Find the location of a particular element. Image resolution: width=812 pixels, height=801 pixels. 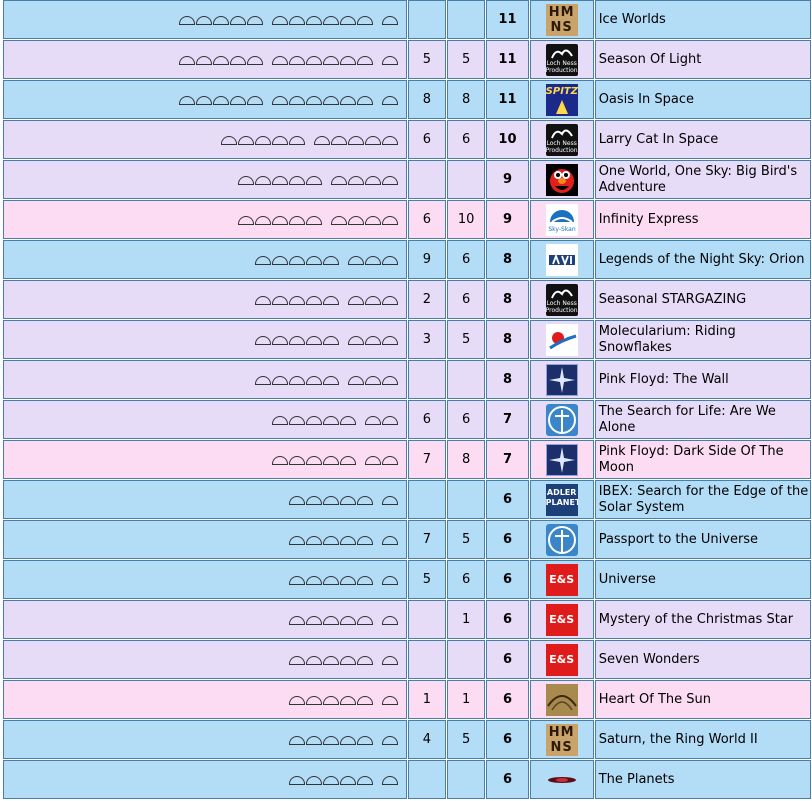

search-for-life-logo is located at coordinates (561, 419).